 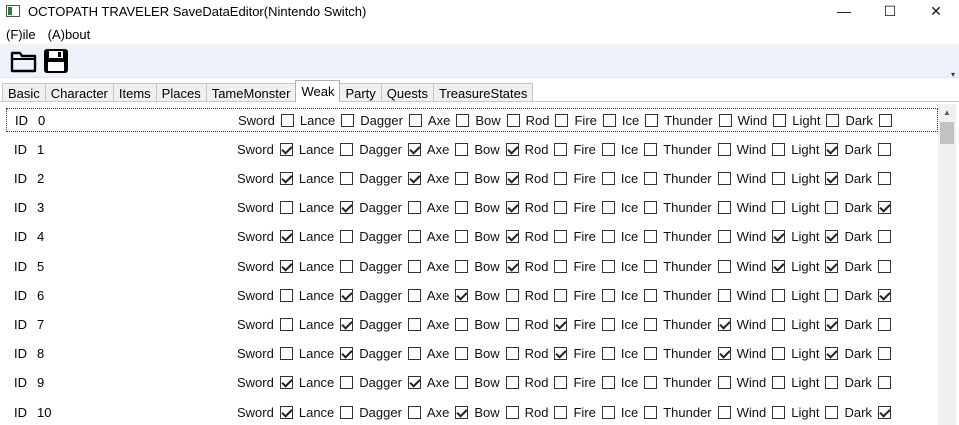 I want to click on save-button, so click(x=56, y=61).